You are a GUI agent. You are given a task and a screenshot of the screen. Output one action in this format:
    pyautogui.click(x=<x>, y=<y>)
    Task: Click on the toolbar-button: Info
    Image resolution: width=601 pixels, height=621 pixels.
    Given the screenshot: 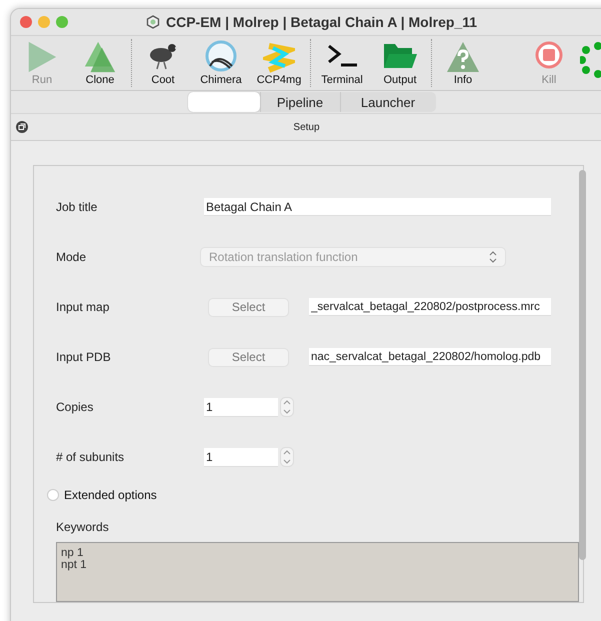 What is the action you would take?
    pyautogui.click(x=463, y=65)
    